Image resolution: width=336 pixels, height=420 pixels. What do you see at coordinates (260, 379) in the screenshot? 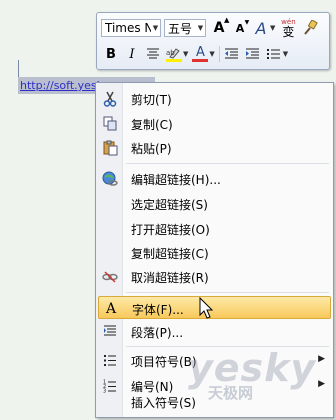
I see `watermark: yesky 天极网` at bounding box center [260, 379].